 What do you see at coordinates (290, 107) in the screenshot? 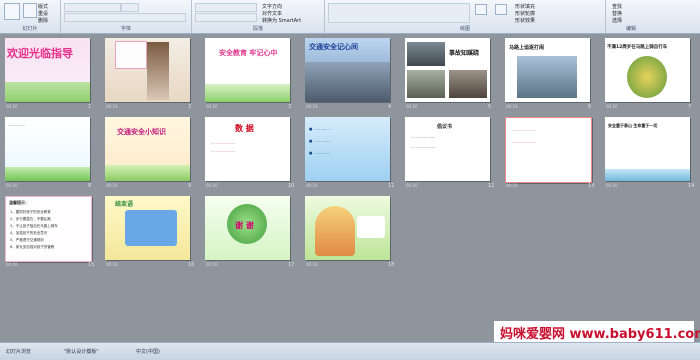
I see `slide-number: 3` at bounding box center [290, 107].